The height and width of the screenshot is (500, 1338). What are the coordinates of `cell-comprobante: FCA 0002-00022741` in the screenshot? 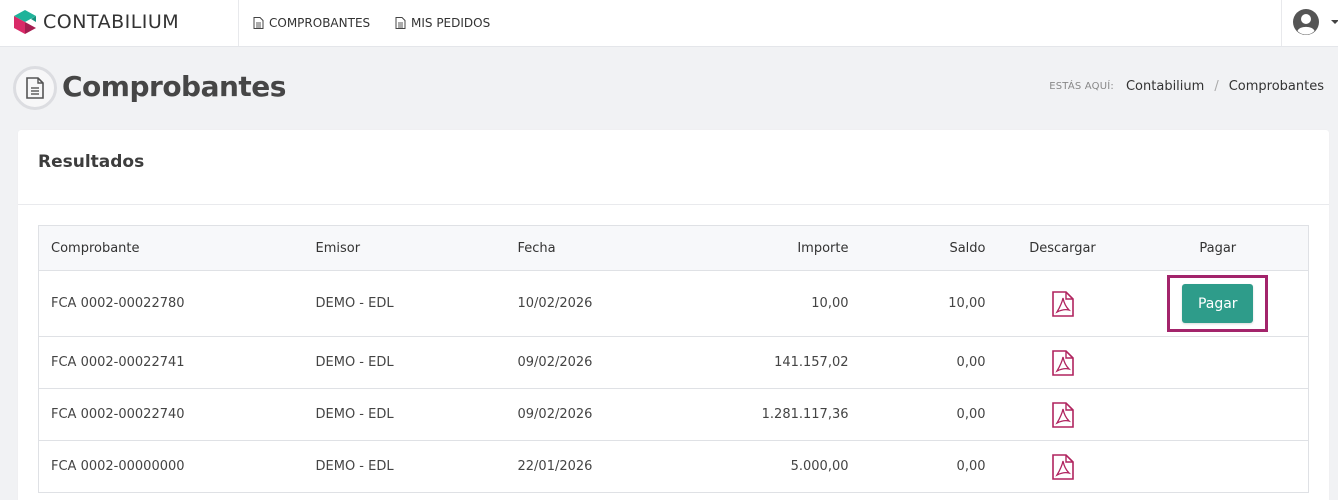 It's located at (171, 362).